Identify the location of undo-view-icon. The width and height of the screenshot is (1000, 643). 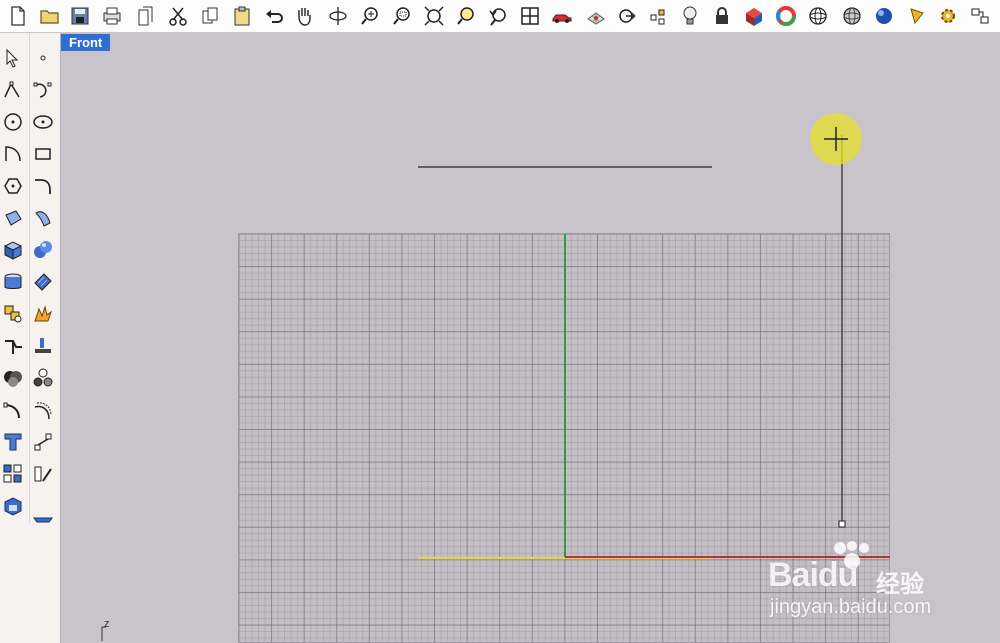
(498, 16).